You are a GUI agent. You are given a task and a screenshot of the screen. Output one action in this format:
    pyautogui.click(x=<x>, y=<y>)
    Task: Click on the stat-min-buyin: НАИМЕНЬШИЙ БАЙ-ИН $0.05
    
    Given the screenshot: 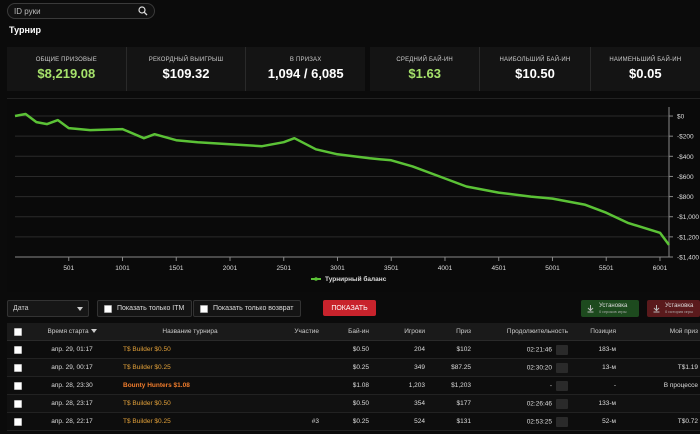 What is the action you would take?
    pyautogui.click(x=645, y=69)
    